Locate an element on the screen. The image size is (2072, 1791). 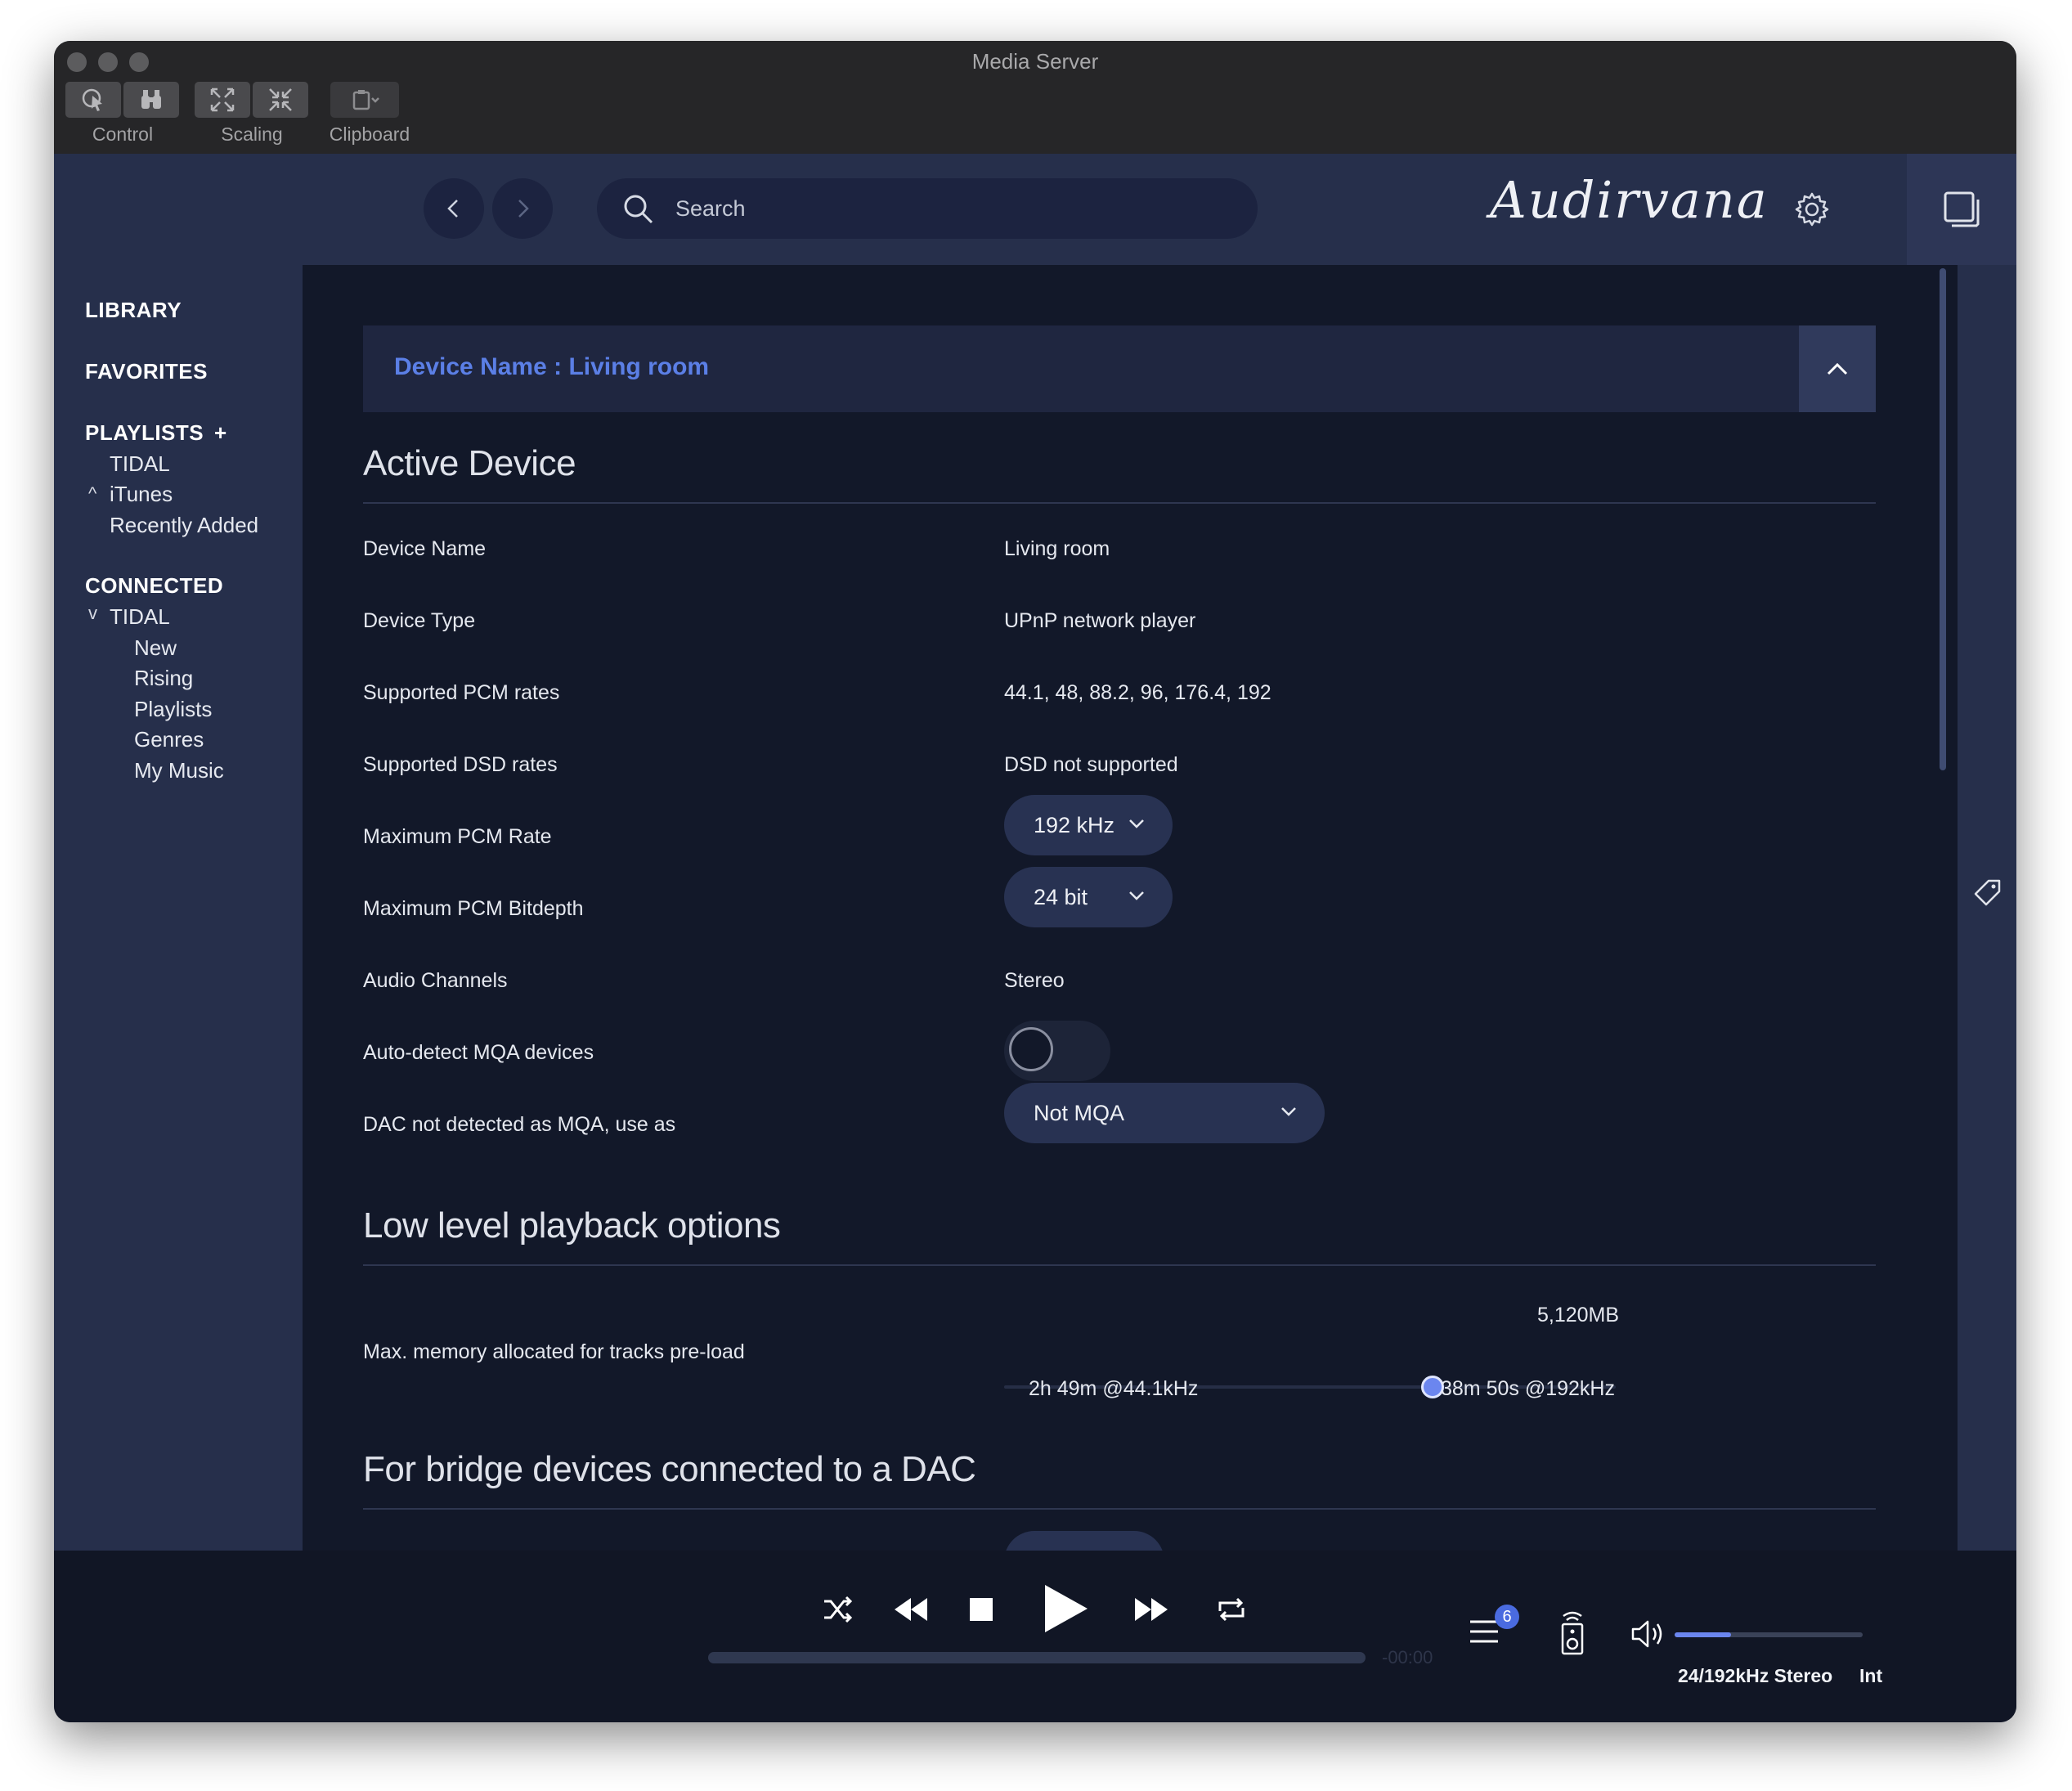
play-icon is located at coordinates (1065, 1608).